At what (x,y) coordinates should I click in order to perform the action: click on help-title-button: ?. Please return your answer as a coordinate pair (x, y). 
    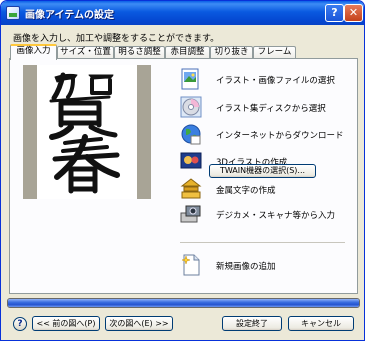
    Looking at the image, I should click on (334, 13).